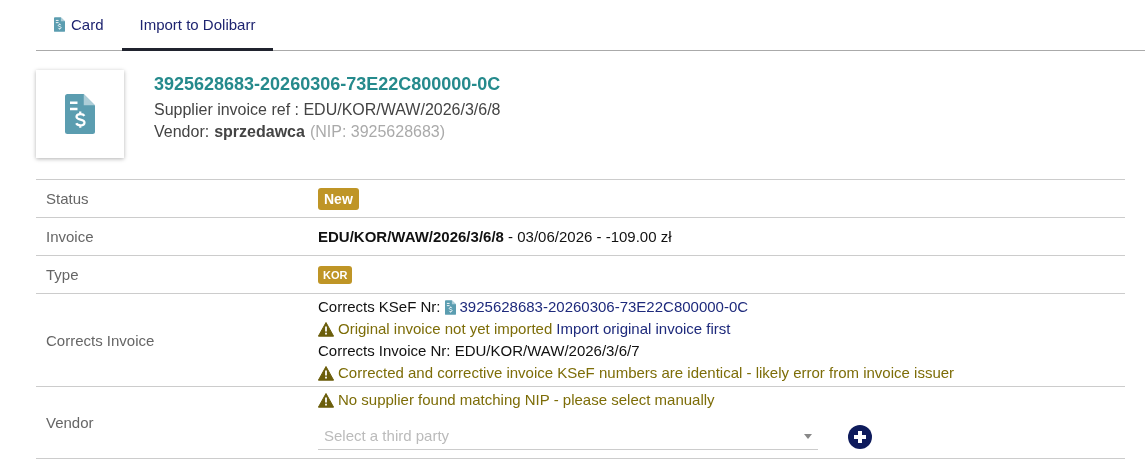 Image resolution: width=1145 pixels, height=474 pixels. Describe the element at coordinates (643, 329) in the screenshot. I see `import-link: Import original invoice first` at that location.